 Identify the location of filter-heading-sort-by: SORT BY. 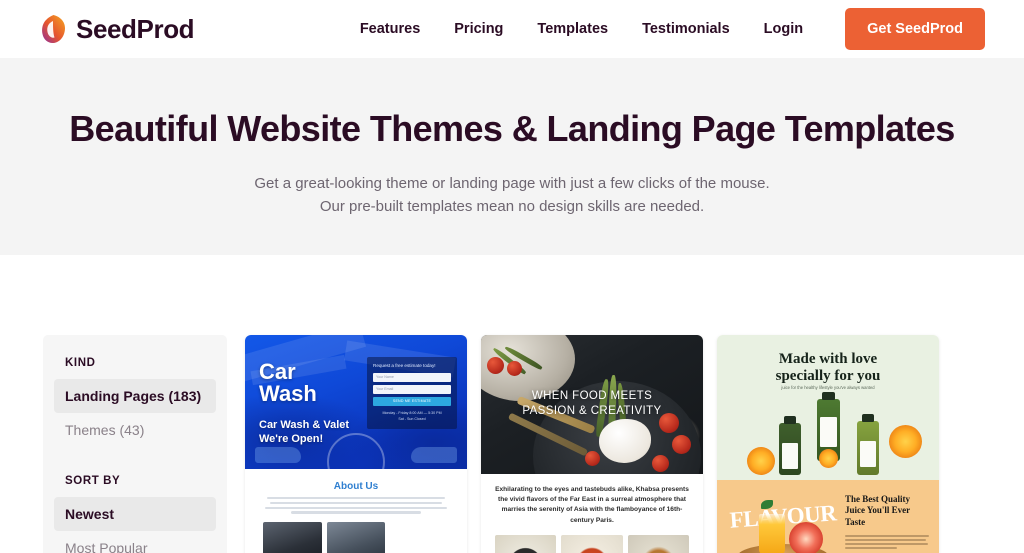
(93, 481).